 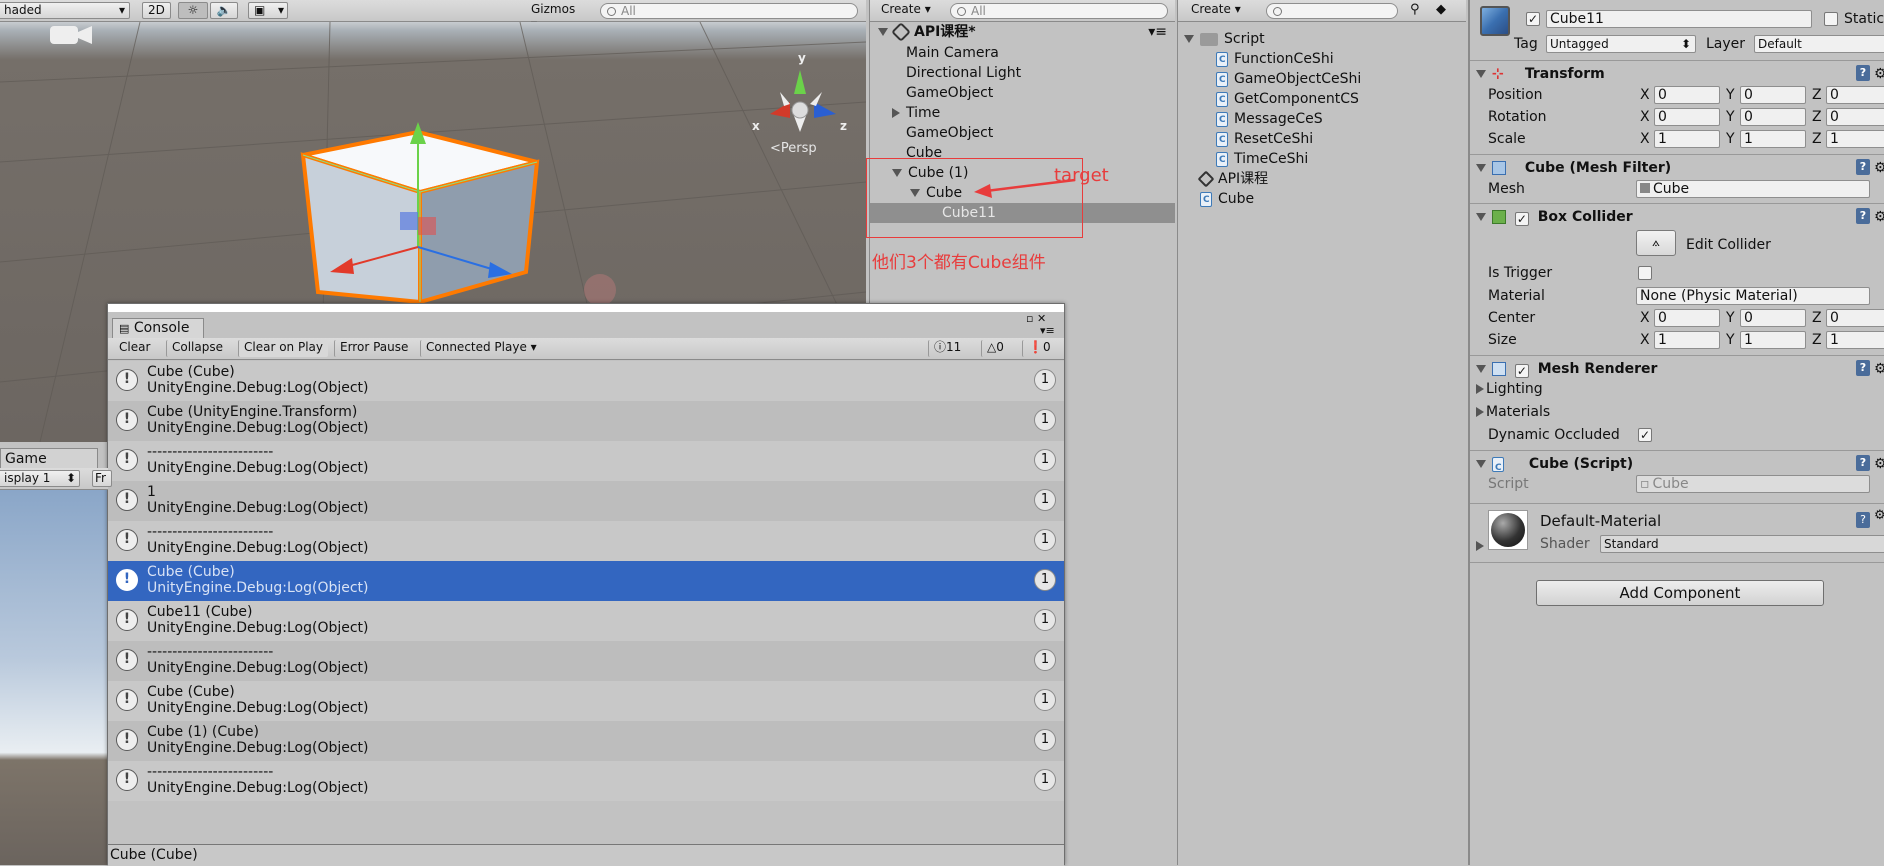 I want to click on rotation-x-input: 0, so click(x=1687, y=117).